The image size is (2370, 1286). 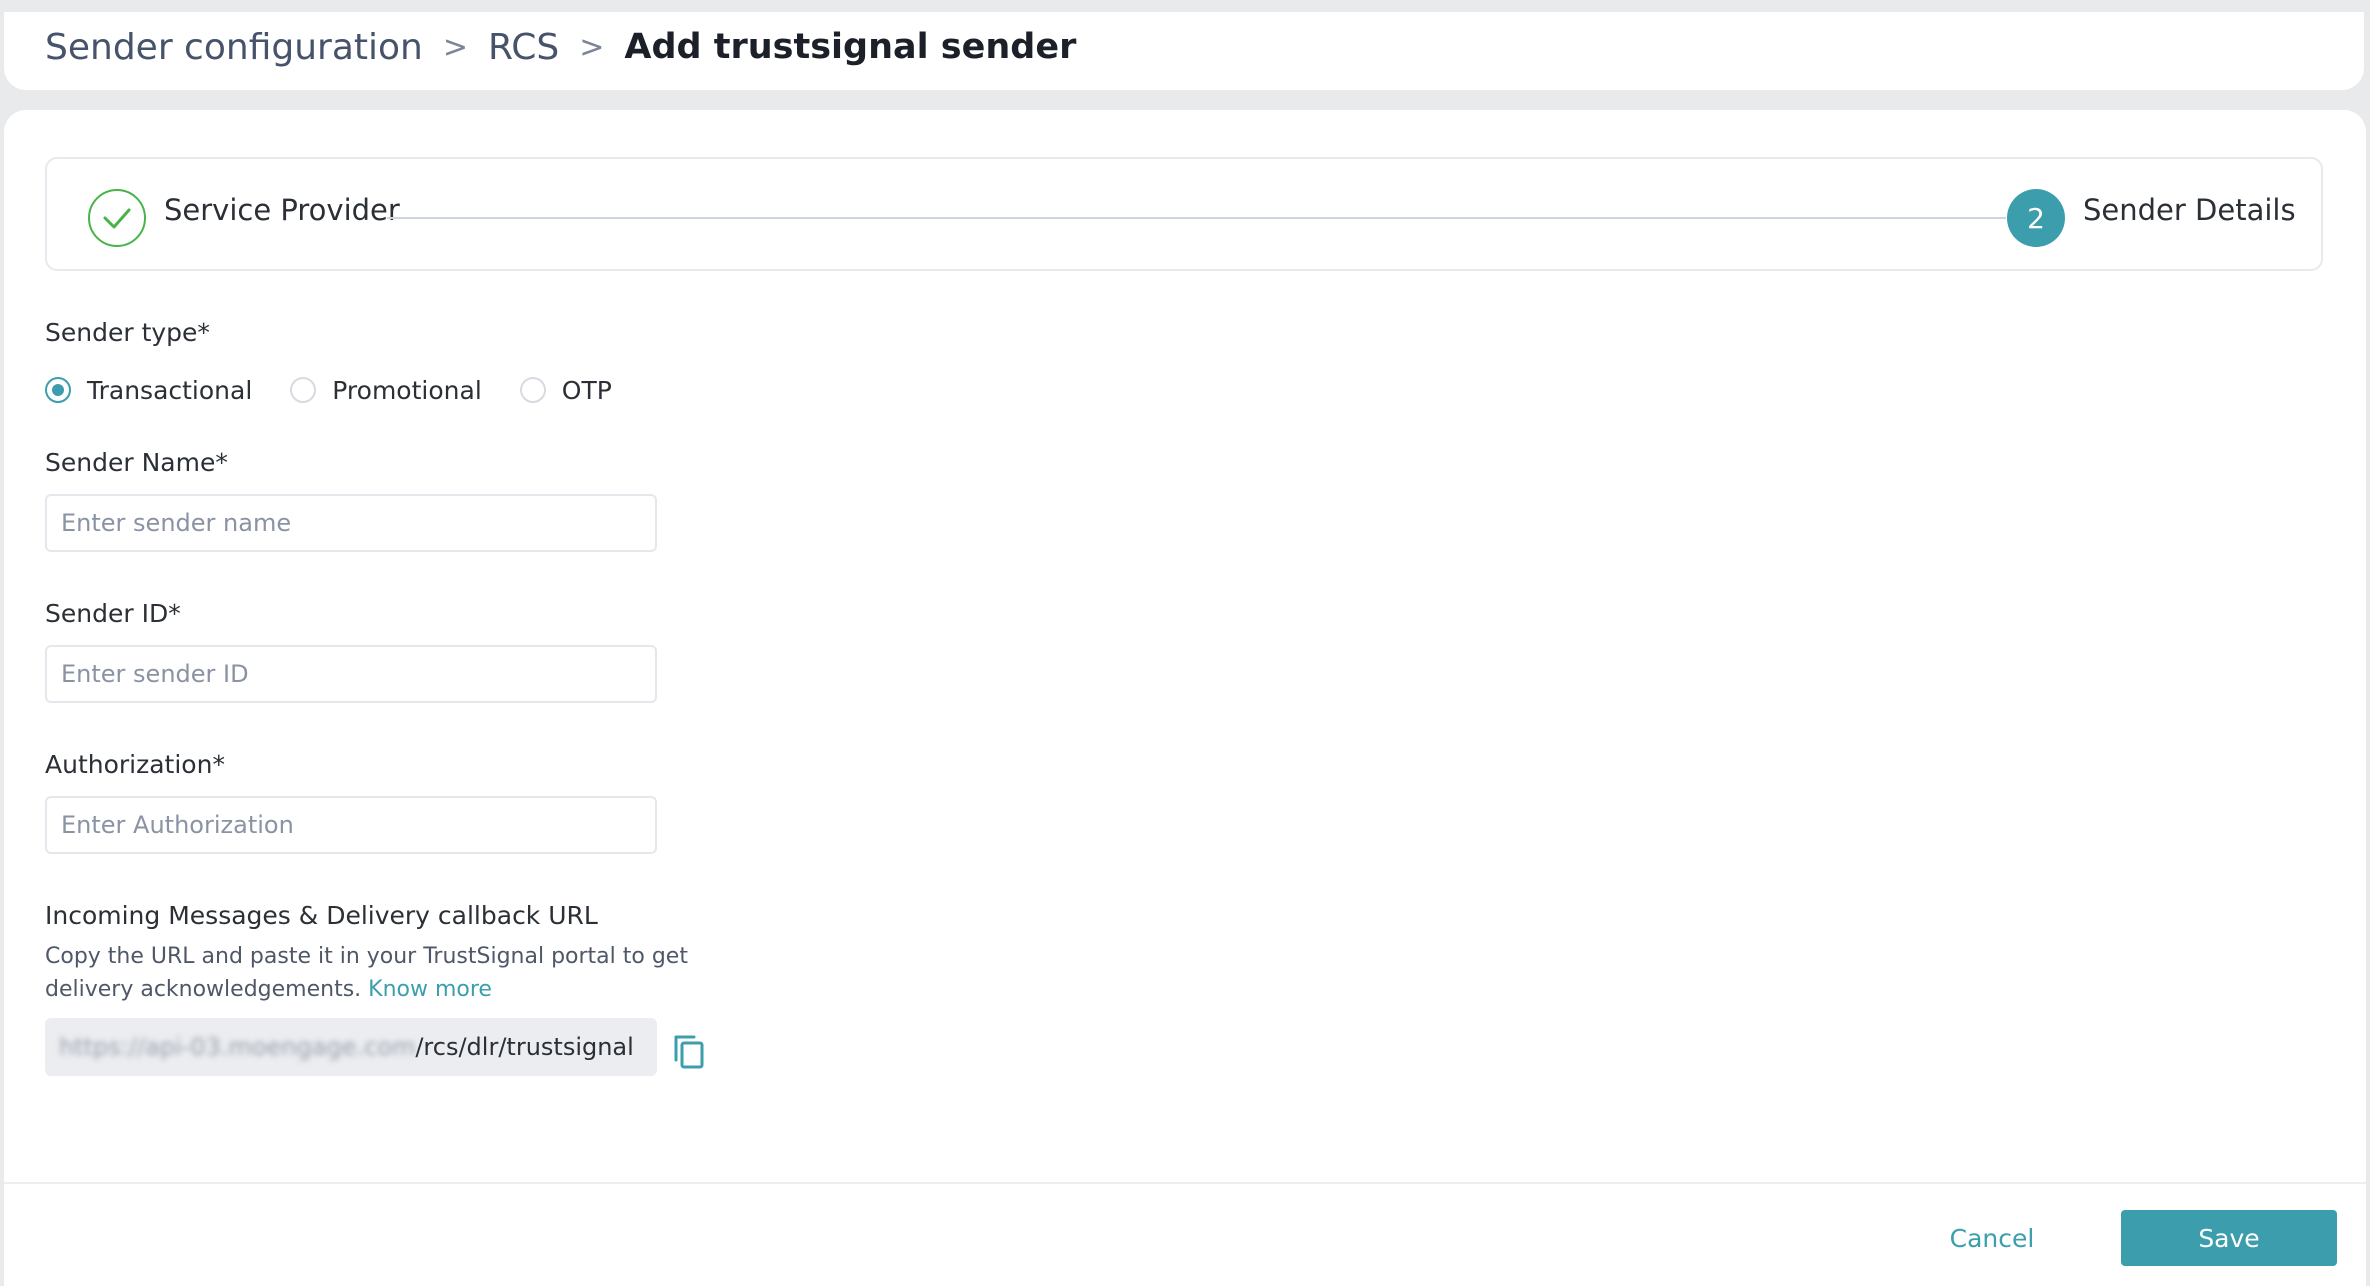 What do you see at coordinates (430, 989) in the screenshot?
I see `know-more-link: Know more` at bounding box center [430, 989].